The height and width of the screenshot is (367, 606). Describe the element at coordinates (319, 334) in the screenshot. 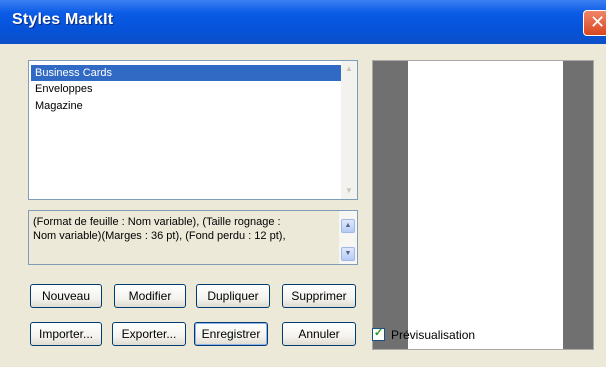

I see `cancel-button: Annuler` at that location.